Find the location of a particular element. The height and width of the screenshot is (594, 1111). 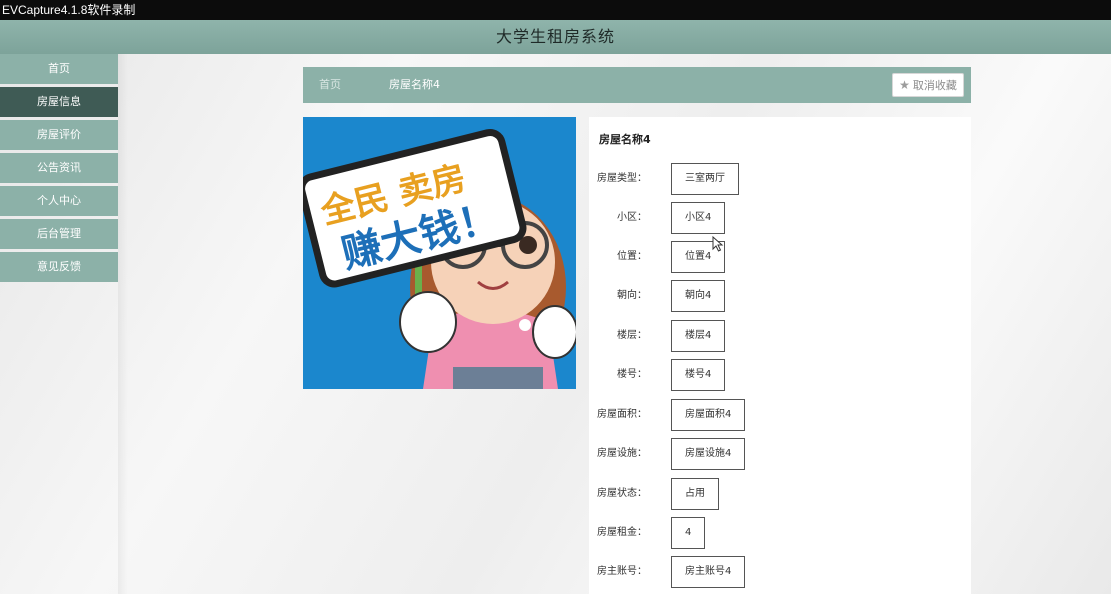

field-value: 楼号4 is located at coordinates (698, 375).